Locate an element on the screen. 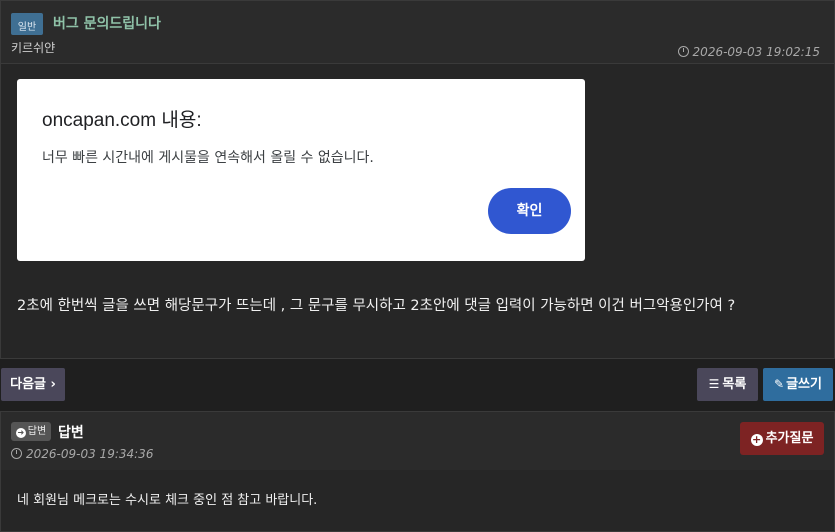  chevron-right-icon: › is located at coordinates (53, 384).